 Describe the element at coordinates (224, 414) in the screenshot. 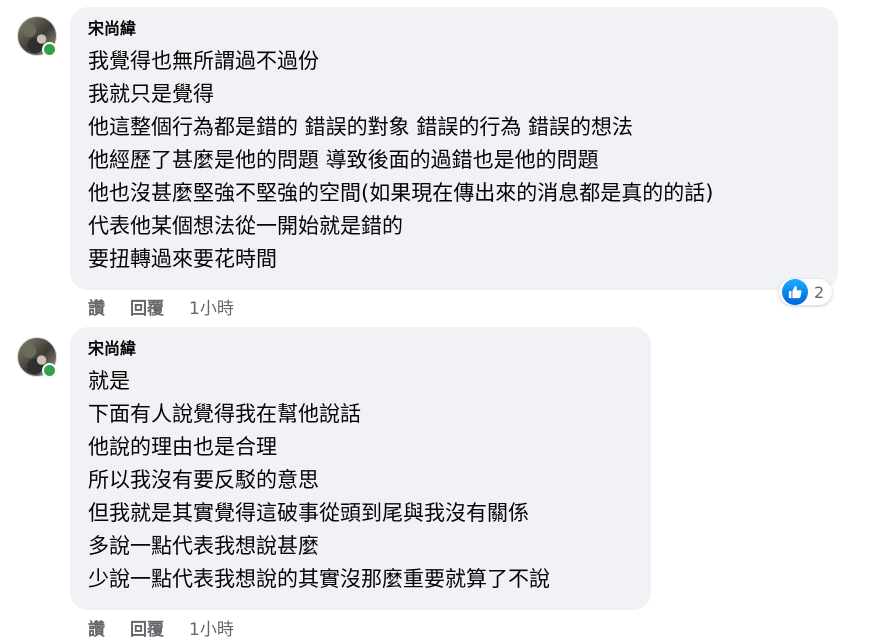

I see `comment-line: 下面有人說覺得我在幫他說話` at that location.